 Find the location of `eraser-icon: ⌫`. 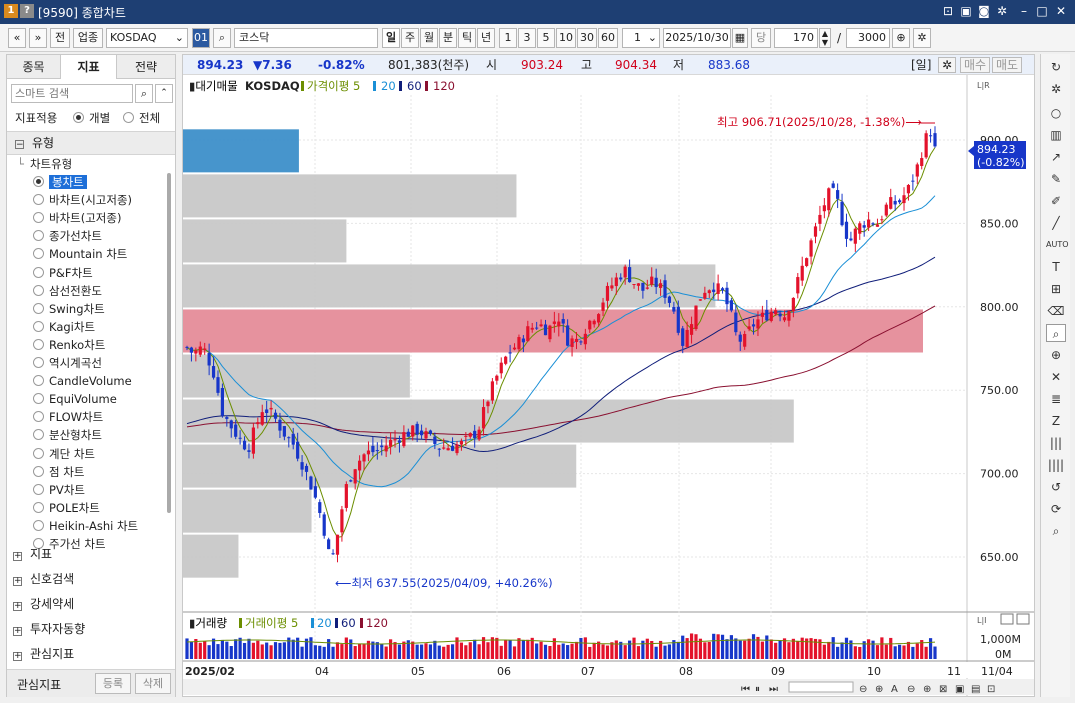

eraser-icon: ⌫ is located at coordinates (1056, 311).